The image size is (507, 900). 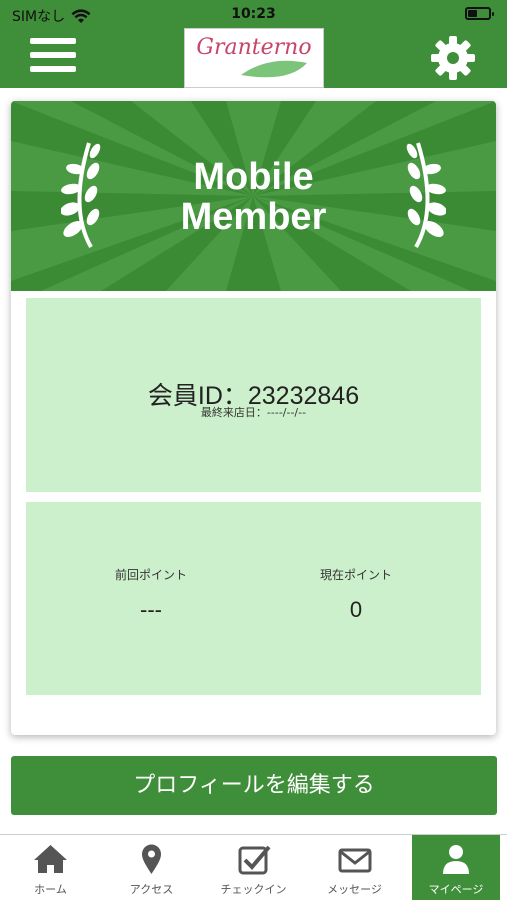 What do you see at coordinates (50, 889) in the screenshot?
I see `tab-home-label: ホーム` at bounding box center [50, 889].